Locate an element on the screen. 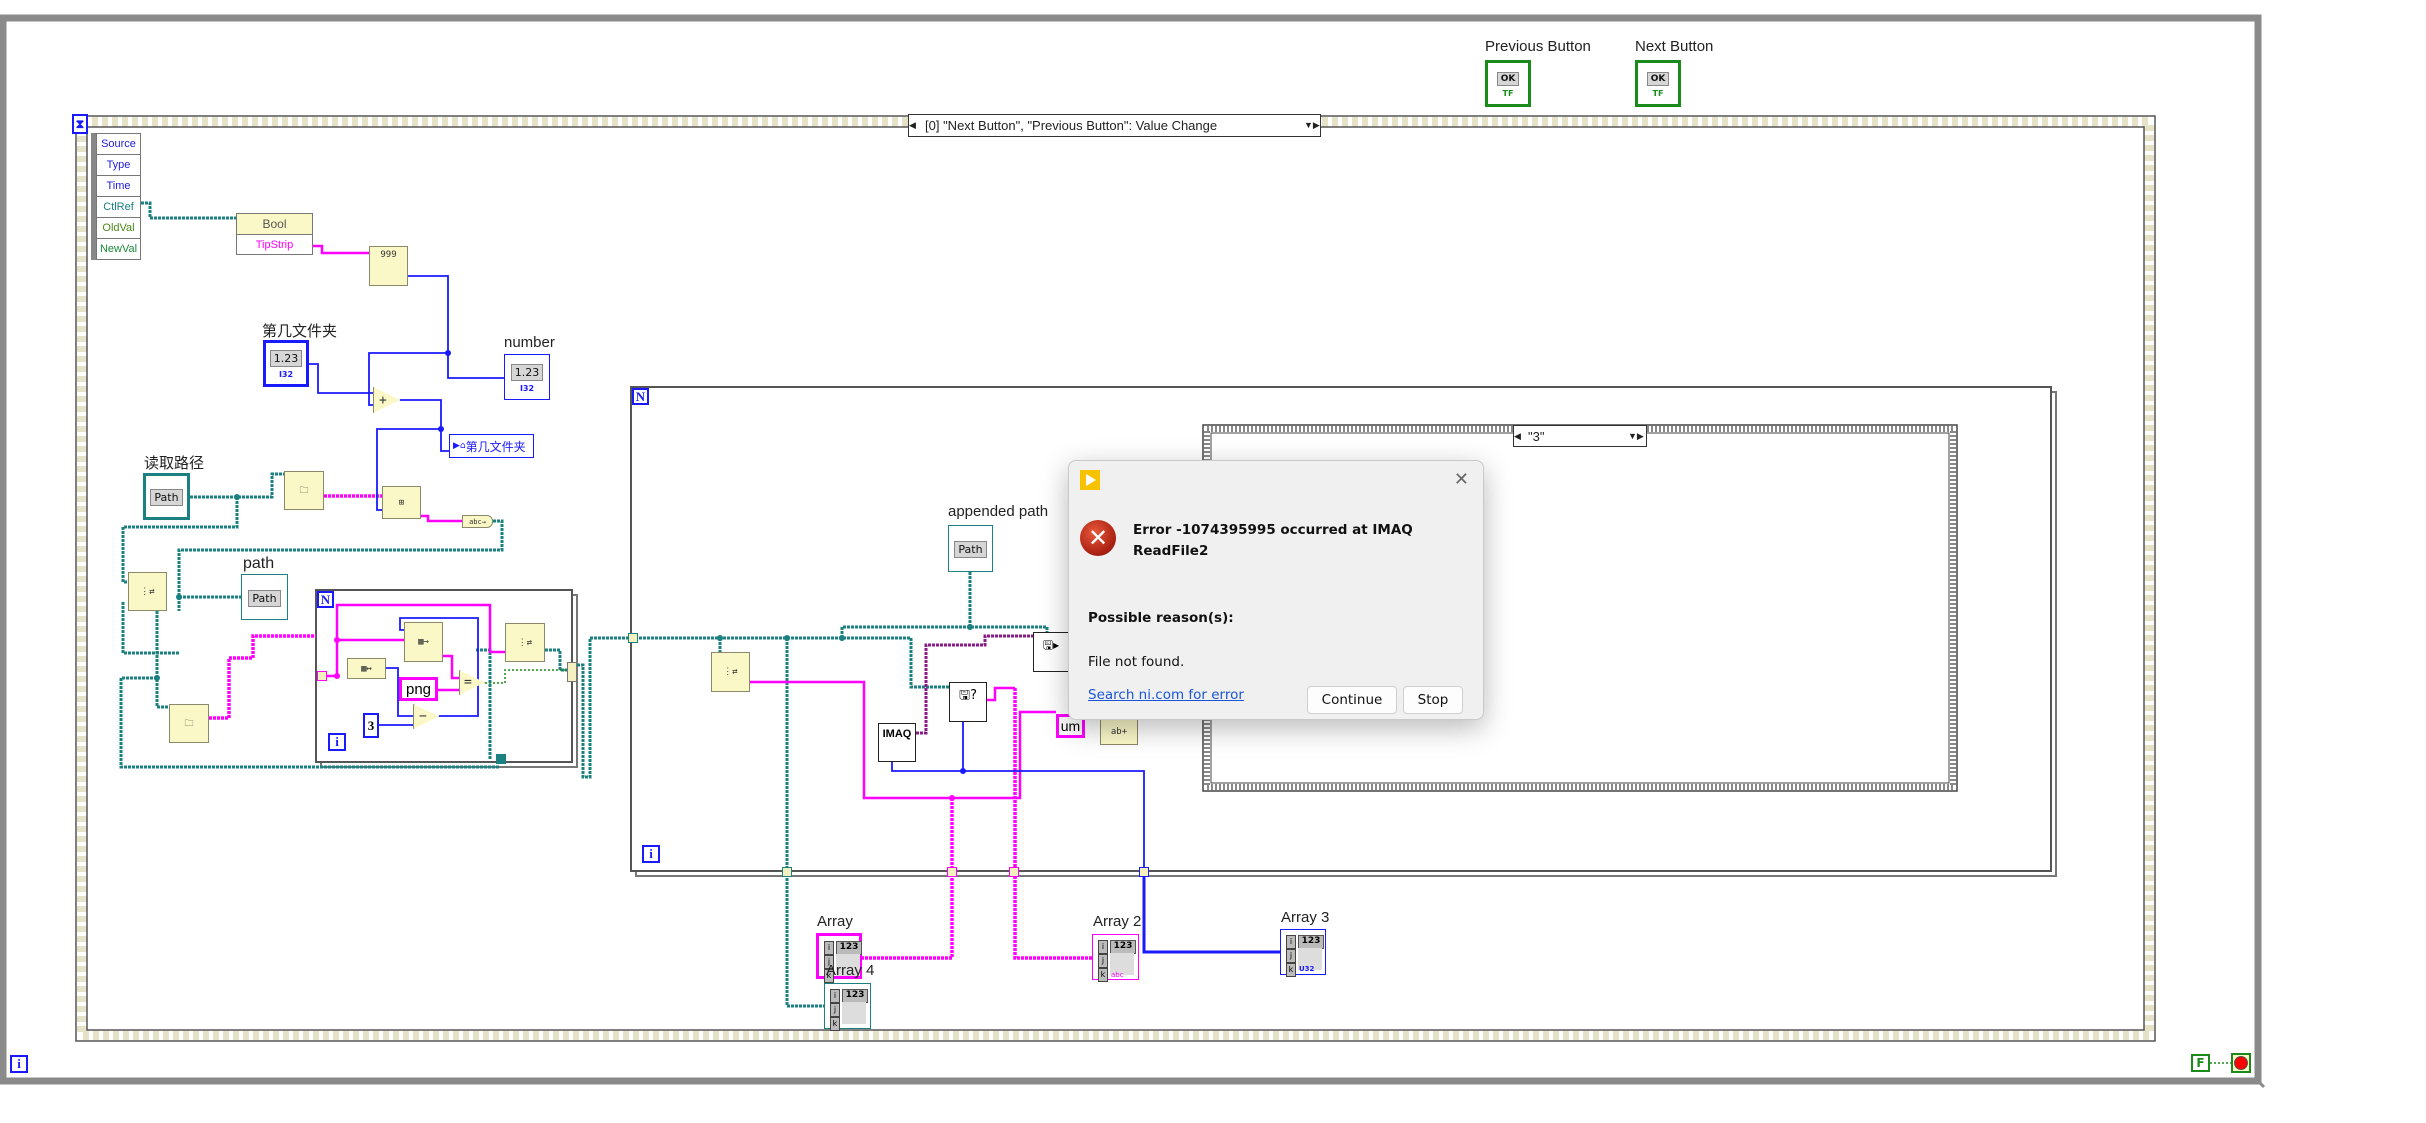 The image size is (2426, 1123). outer-loop-iteration-terminal: i is located at coordinates (651, 854).